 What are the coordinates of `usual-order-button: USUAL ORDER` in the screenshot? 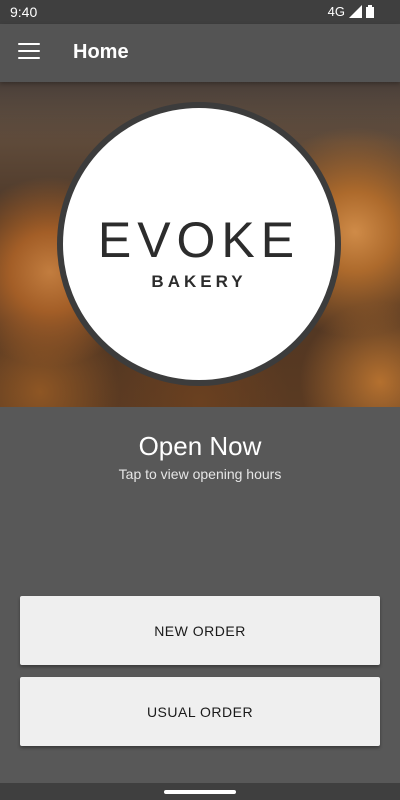 It's located at (200, 711).